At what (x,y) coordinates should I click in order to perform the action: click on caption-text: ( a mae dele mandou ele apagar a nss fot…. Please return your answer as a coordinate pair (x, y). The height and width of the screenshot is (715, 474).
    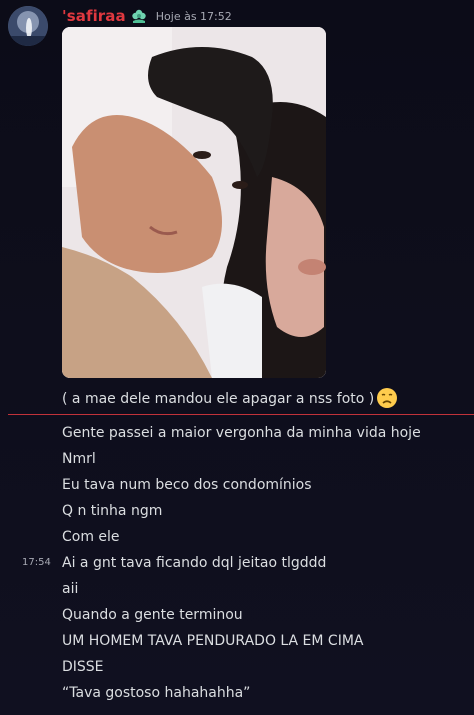
    Looking at the image, I should click on (218, 399).